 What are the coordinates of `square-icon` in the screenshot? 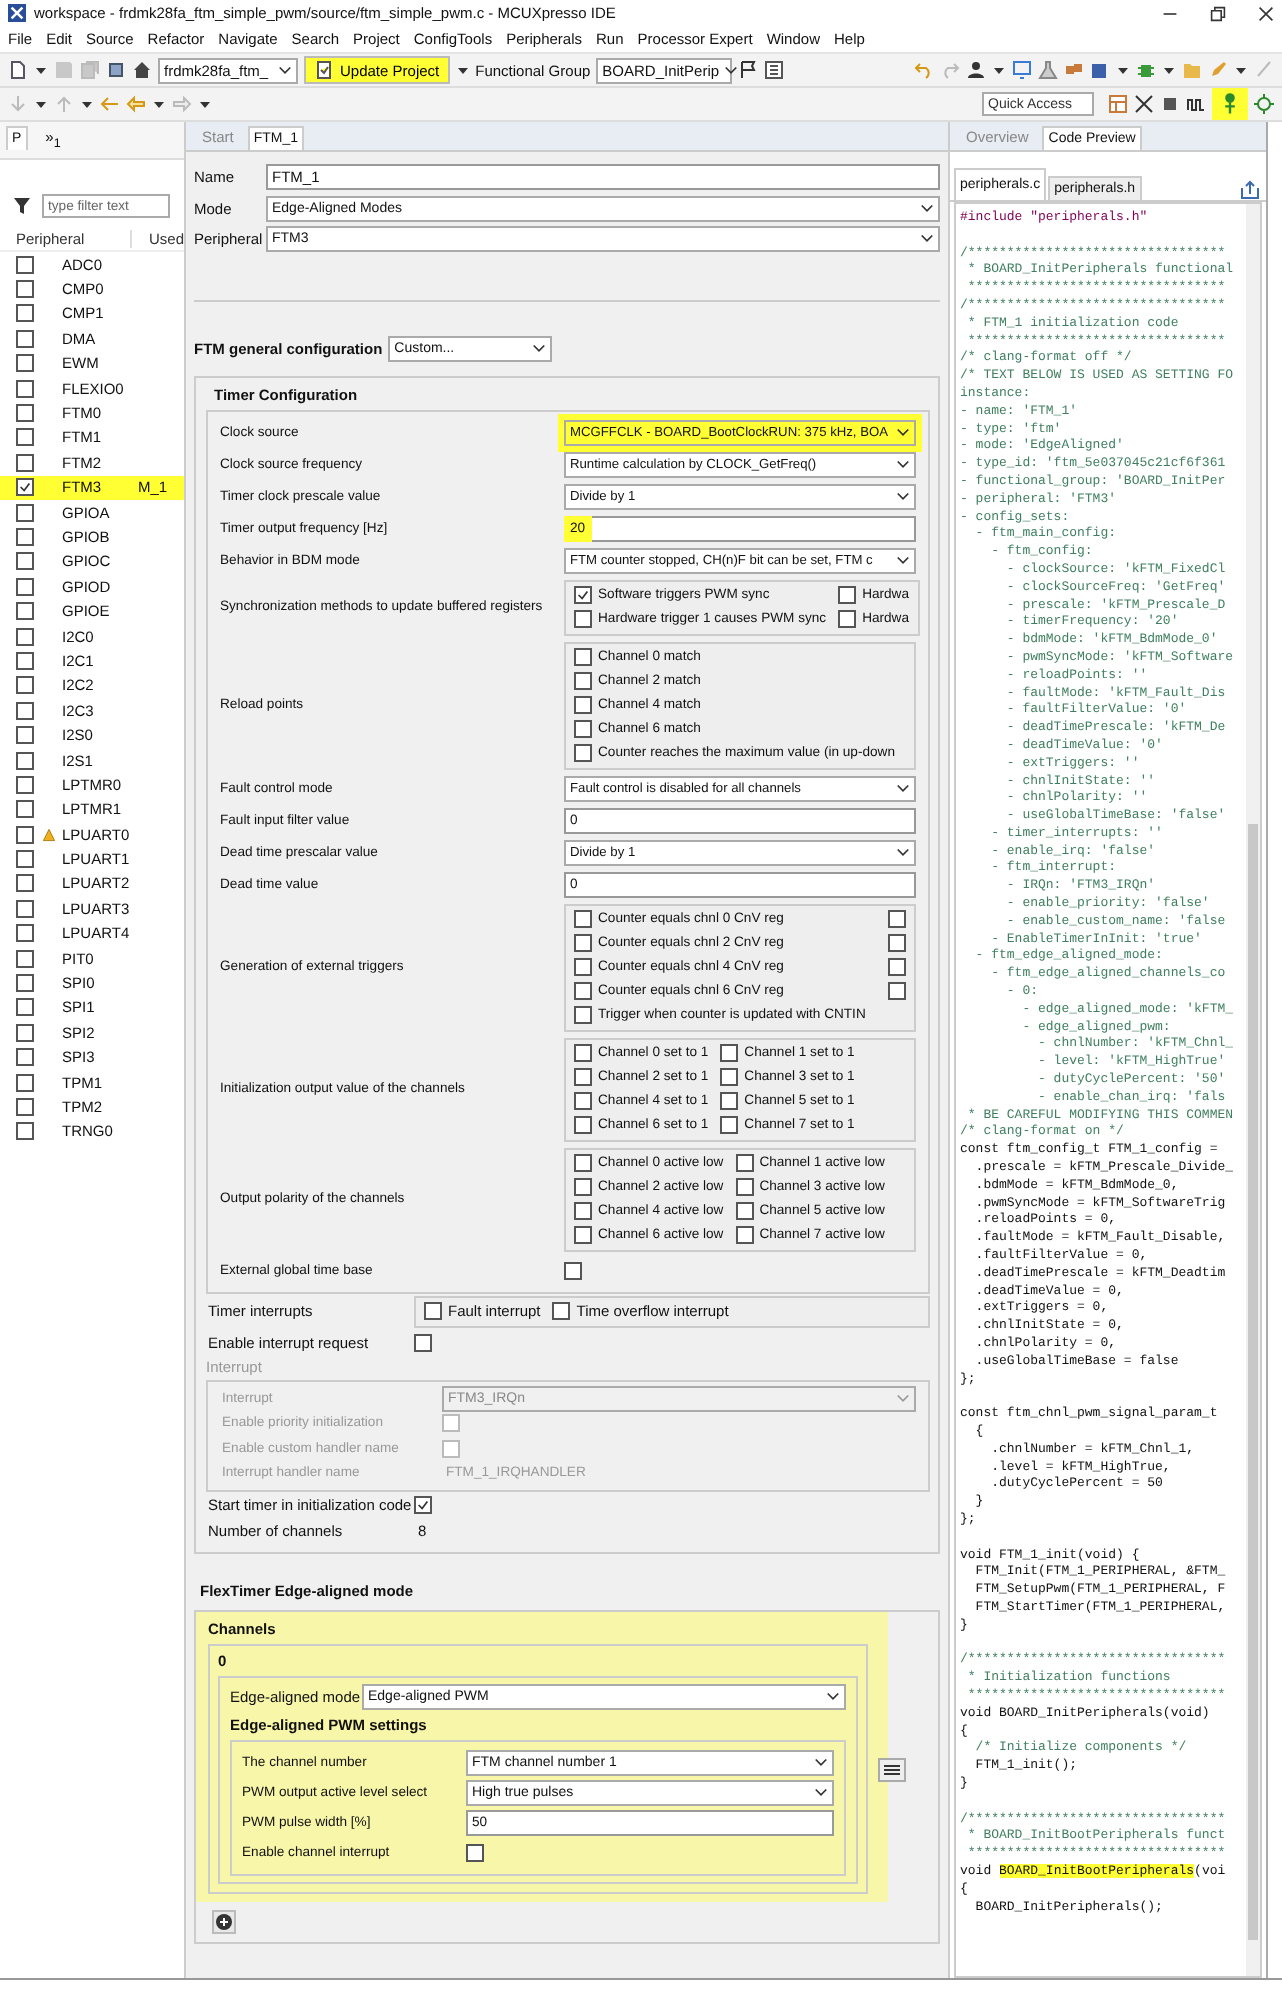 It's located at (1170, 104).